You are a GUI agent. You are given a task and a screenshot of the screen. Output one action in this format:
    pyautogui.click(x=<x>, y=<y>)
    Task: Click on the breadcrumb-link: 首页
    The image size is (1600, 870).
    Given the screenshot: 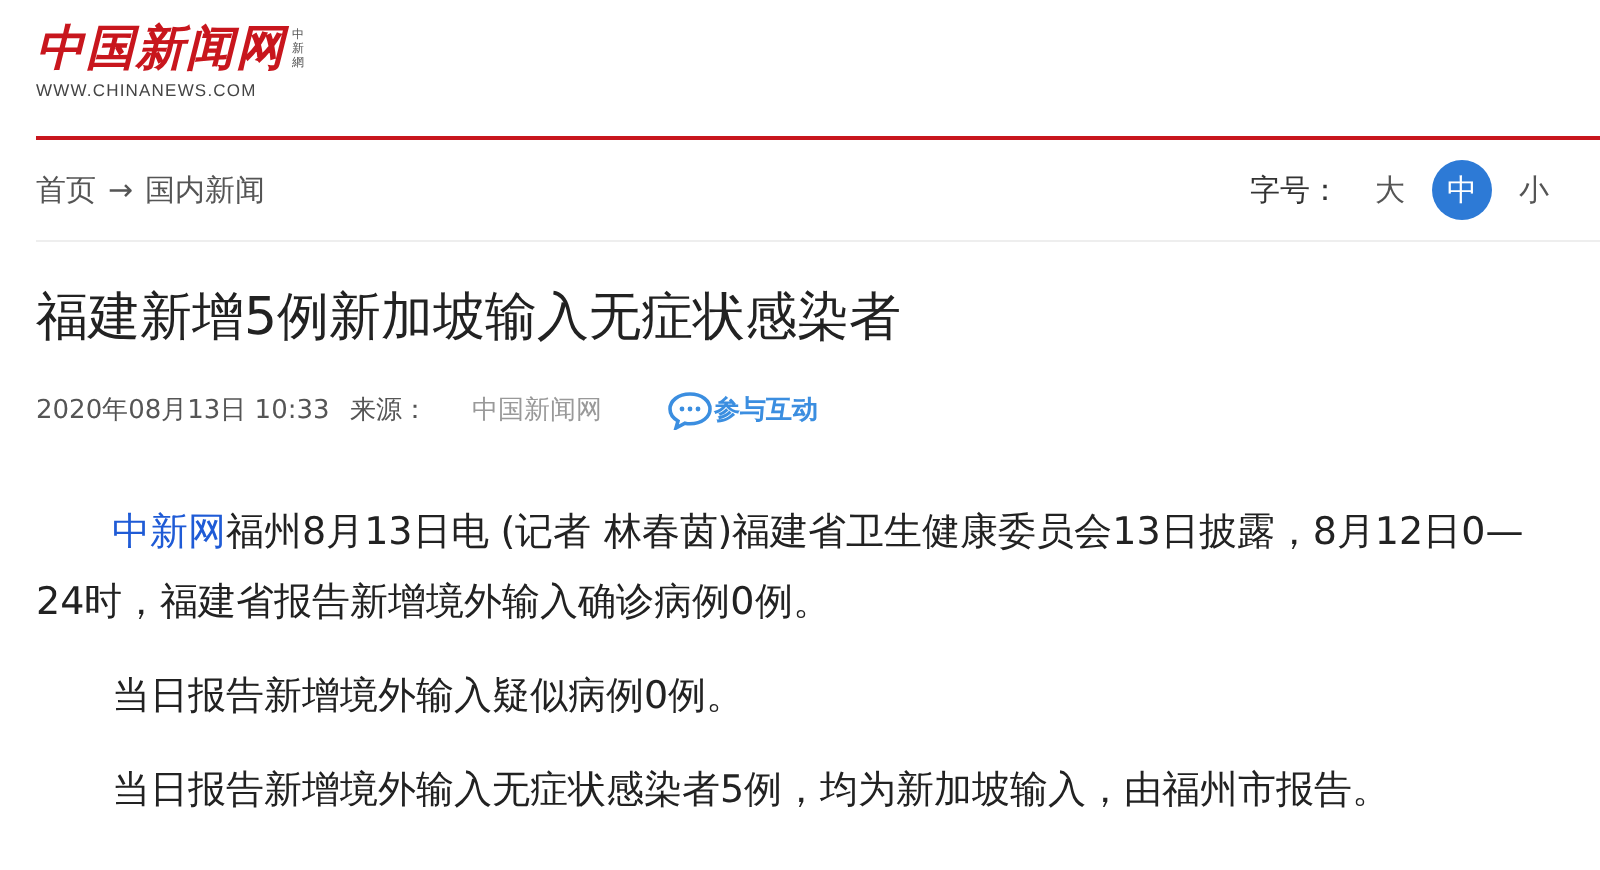 What is the action you would take?
    pyautogui.click(x=66, y=190)
    